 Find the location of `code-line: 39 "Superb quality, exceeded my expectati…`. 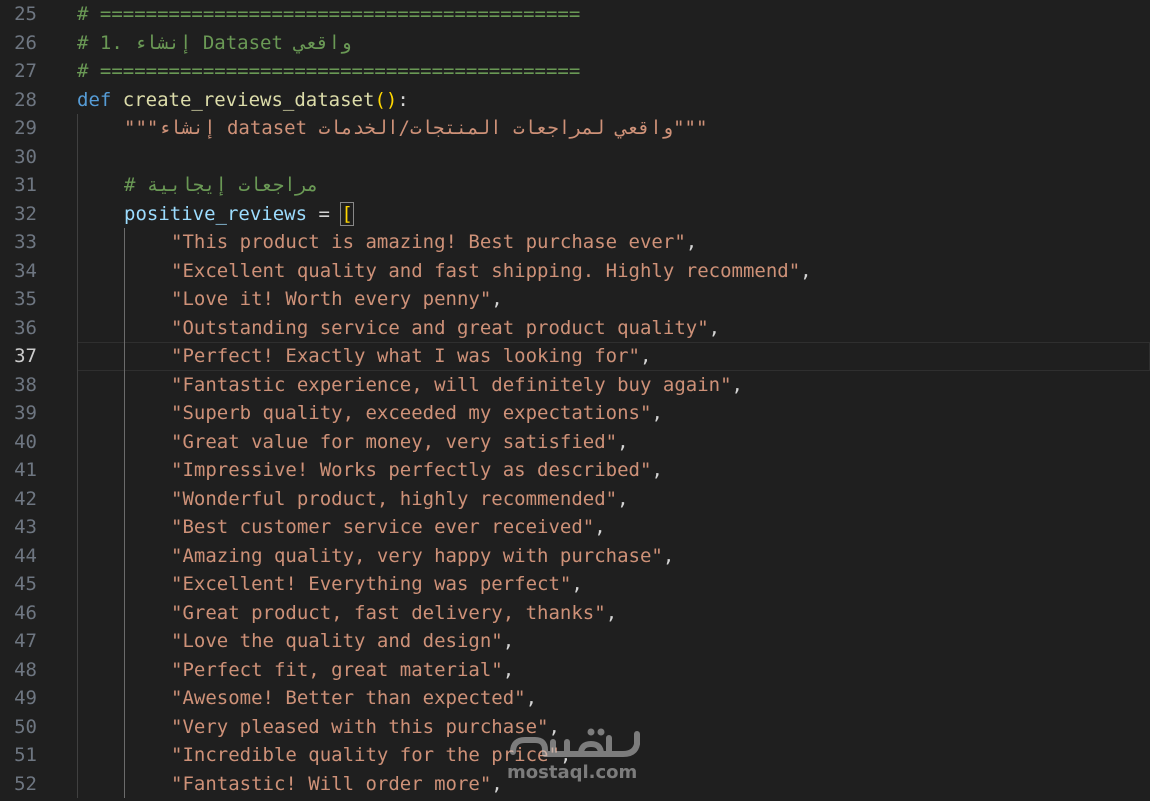

code-line: 39 "Superb quality, exceeded my expectati… is located at coordinates (575, 413).